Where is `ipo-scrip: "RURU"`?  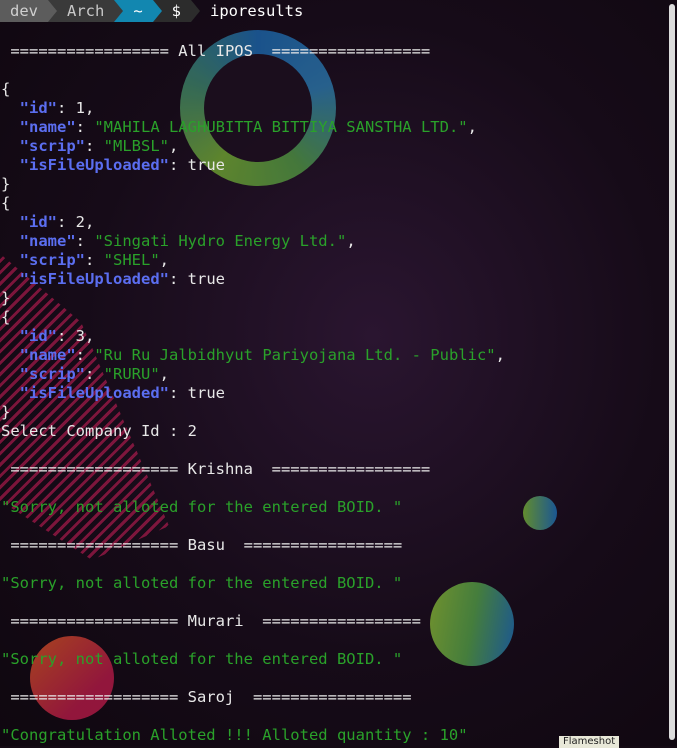 ipo-scrip: "RURU" is located at coordinates (131, 374).